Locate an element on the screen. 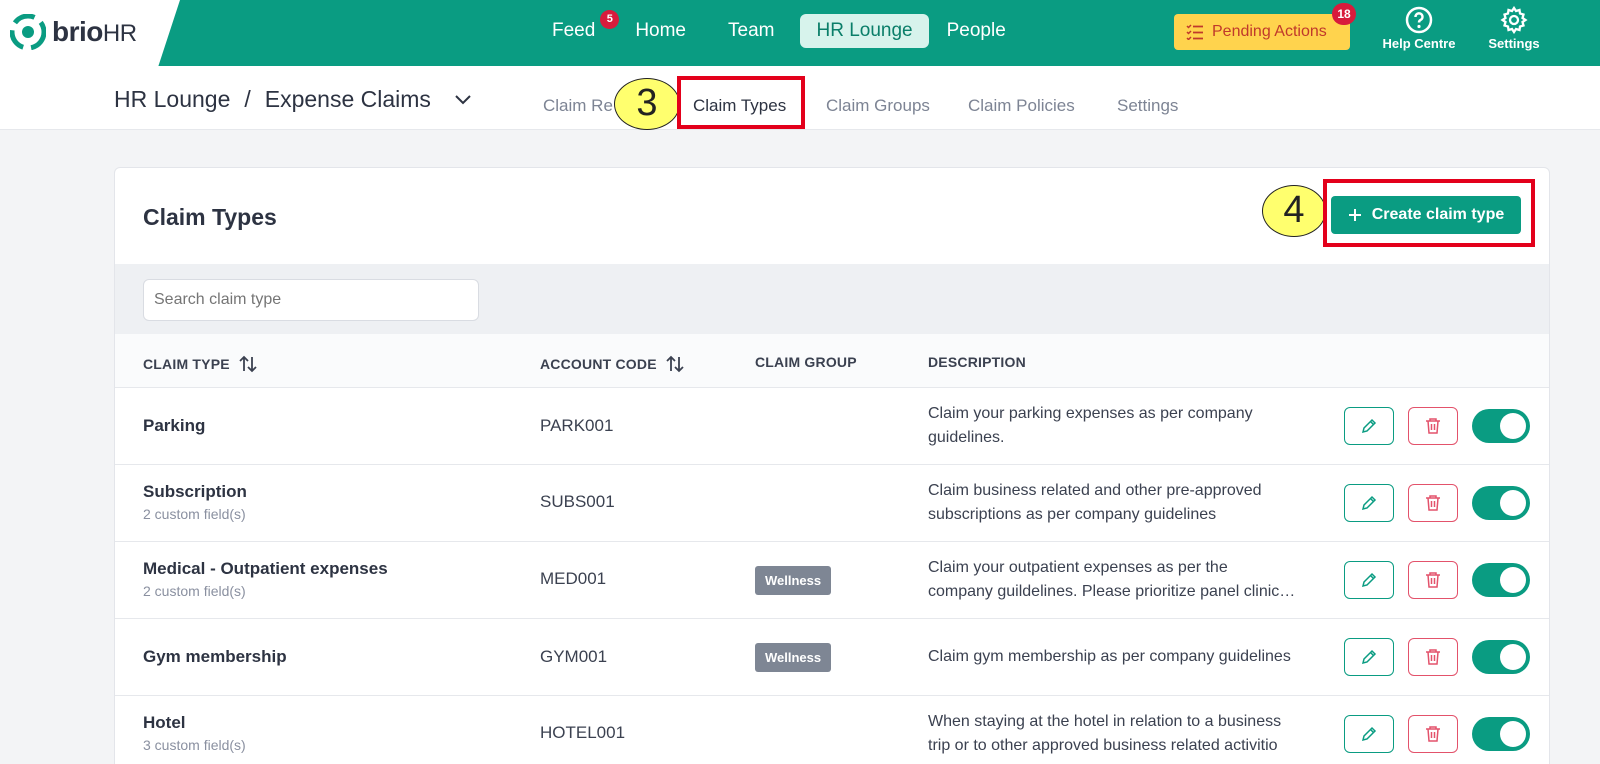 This screenshot has height=764, width=1600. nav-hr-lounge: HR Lounge is located at coordinates (864, 31).